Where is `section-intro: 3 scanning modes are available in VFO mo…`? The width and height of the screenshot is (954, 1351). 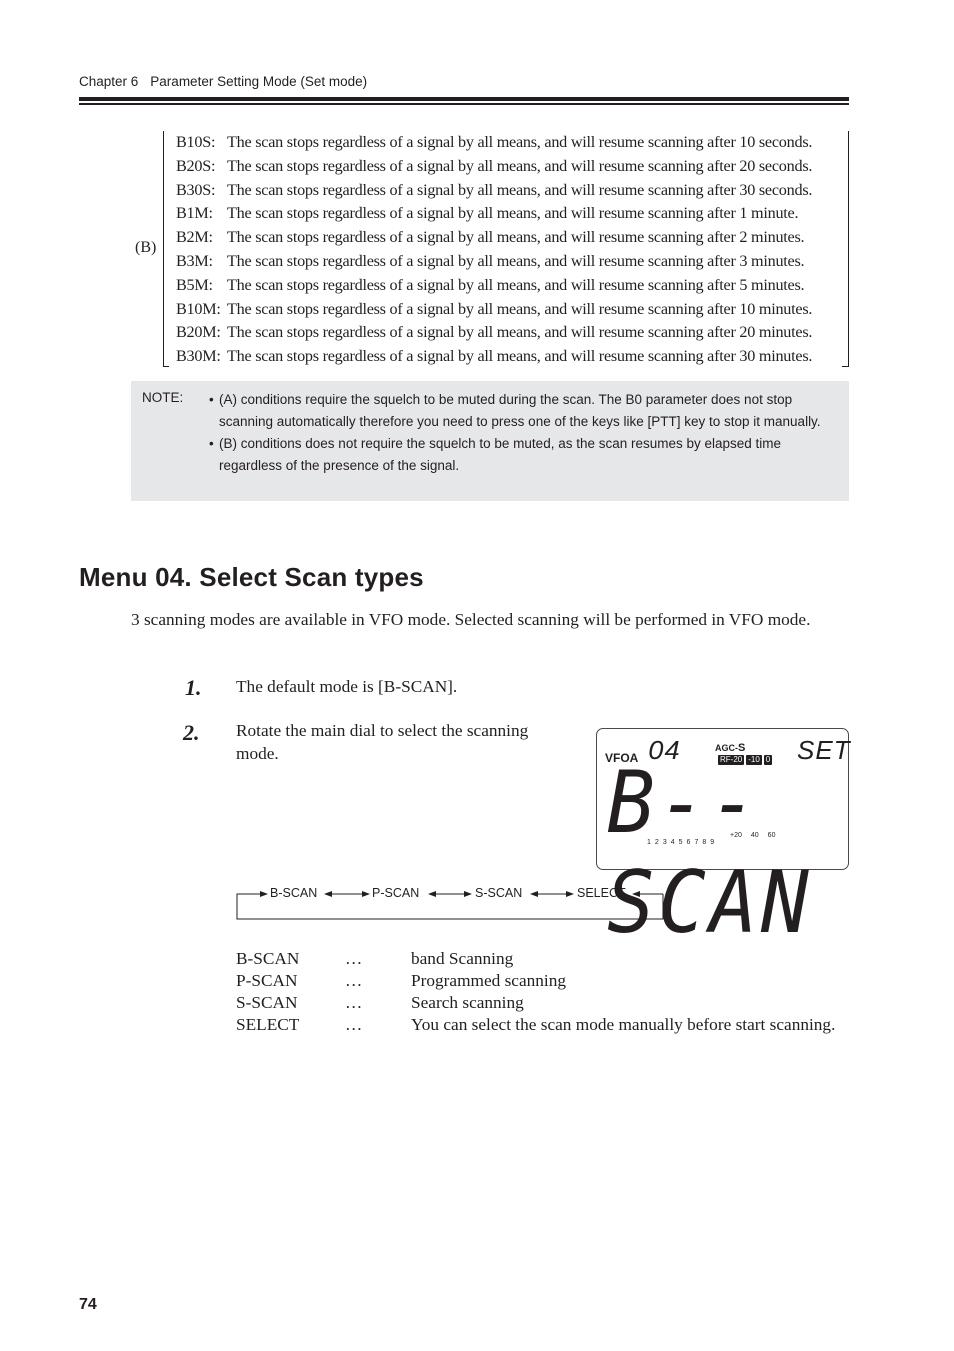
section-intro: 3 scanning modes are available in VFO mo… is located at coordinates (471, 619).